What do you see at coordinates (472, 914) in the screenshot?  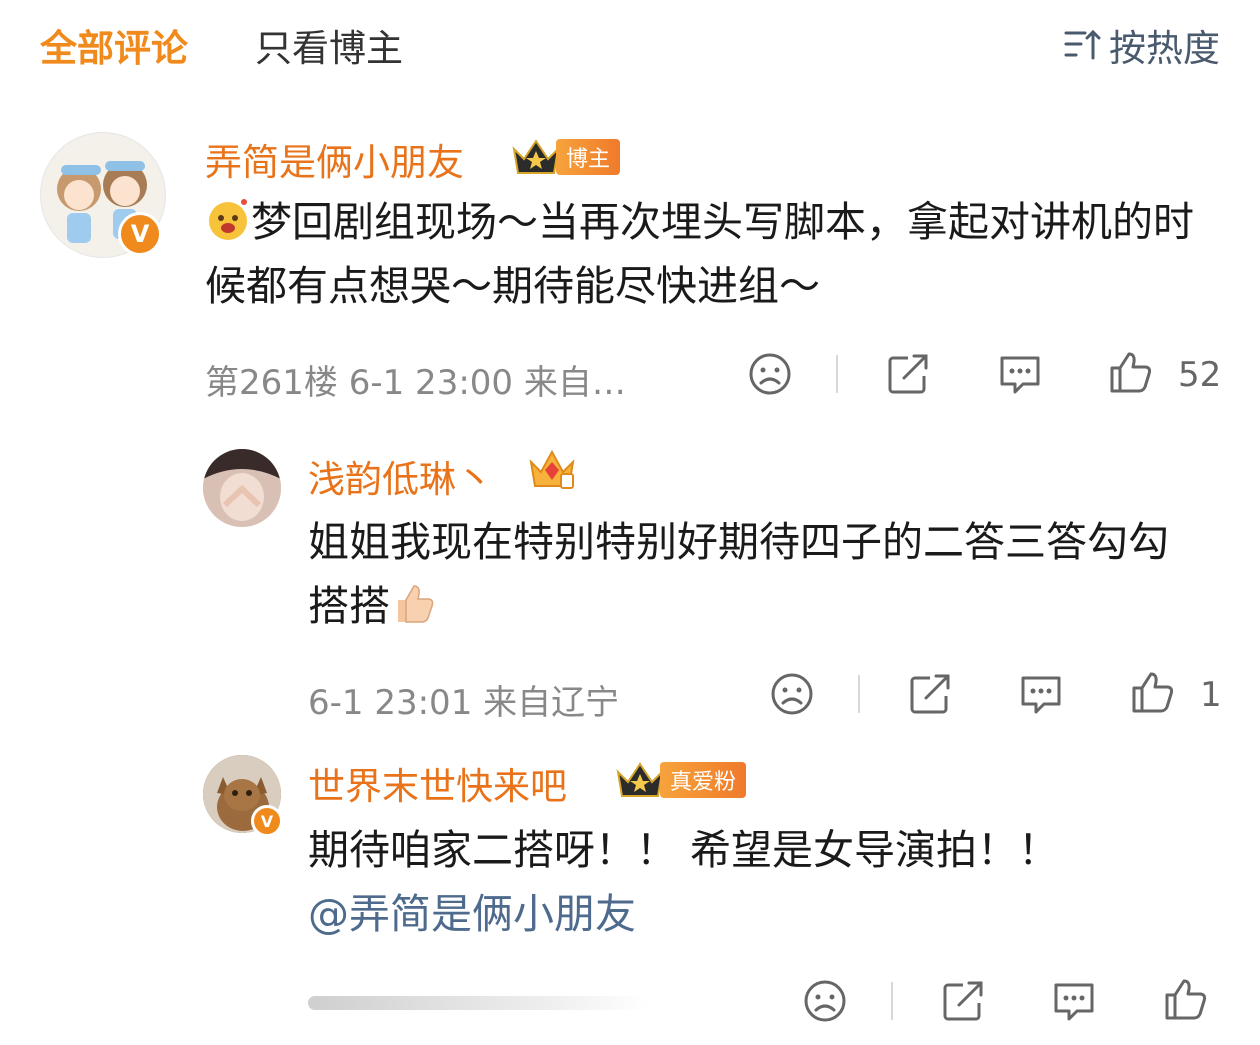 I see `mention-link: @弄简是俩小朋友` at bounding box center [472, 914].